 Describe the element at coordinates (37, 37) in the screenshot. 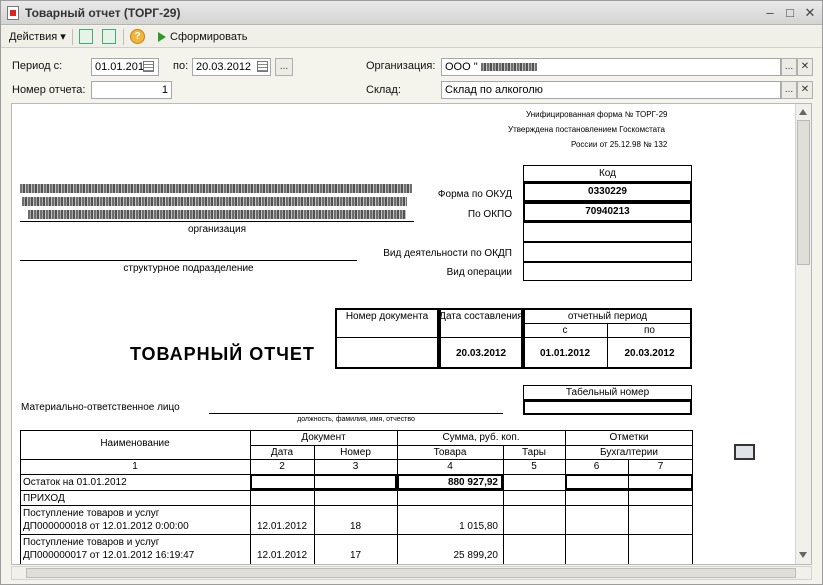

I see `actions-menu-button: Действия ▾` at that location.